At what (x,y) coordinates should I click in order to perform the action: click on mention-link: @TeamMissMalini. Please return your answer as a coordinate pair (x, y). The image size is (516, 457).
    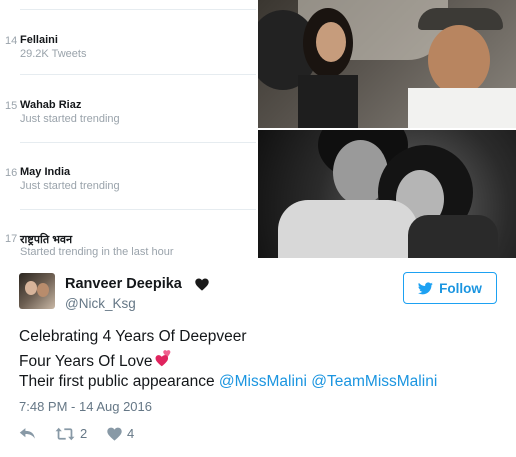
    Looking at the image, I should click on (374, 381).